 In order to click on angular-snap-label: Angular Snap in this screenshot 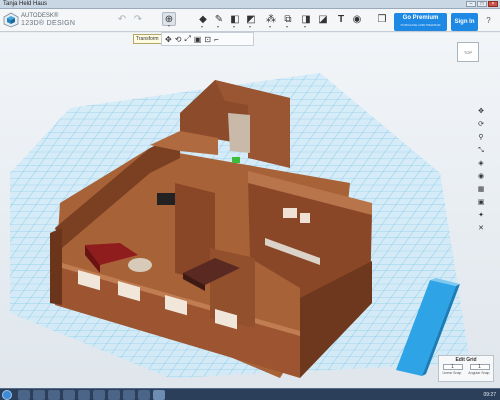, I will do `click(479, 373)`.